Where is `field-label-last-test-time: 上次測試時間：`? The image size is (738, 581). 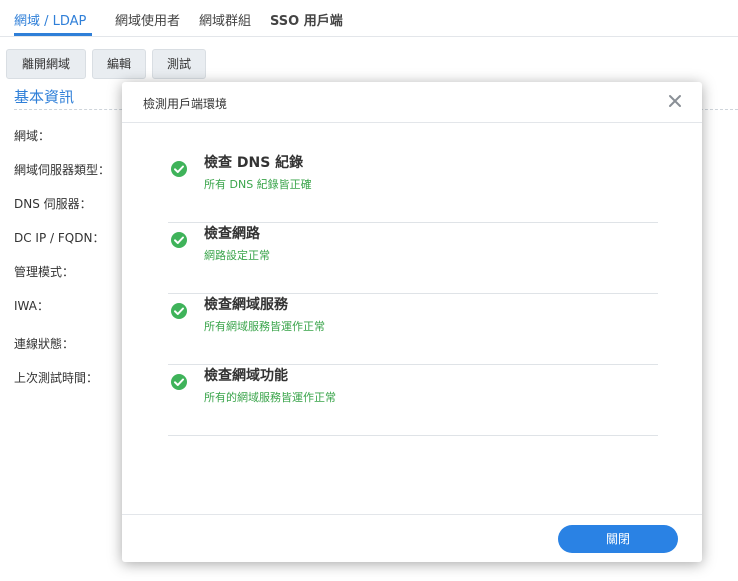 field-label-last-test-time: 上次測試時間： is located at coordinates (56, 378).